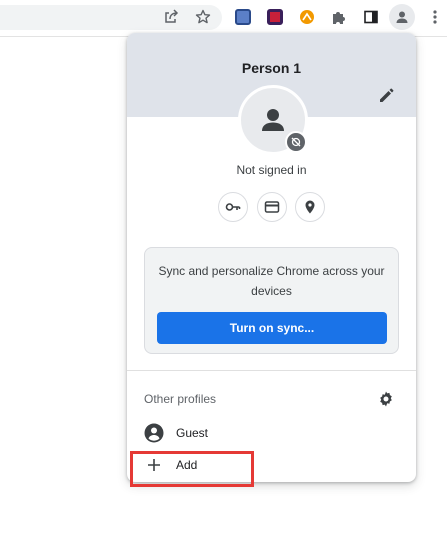 Image resolution: width=447 pixels, height=549 pixels. What do you see at coordinates (171, 17) in the screenshot?
I see `share-icon` at bounding box center [171, 17].